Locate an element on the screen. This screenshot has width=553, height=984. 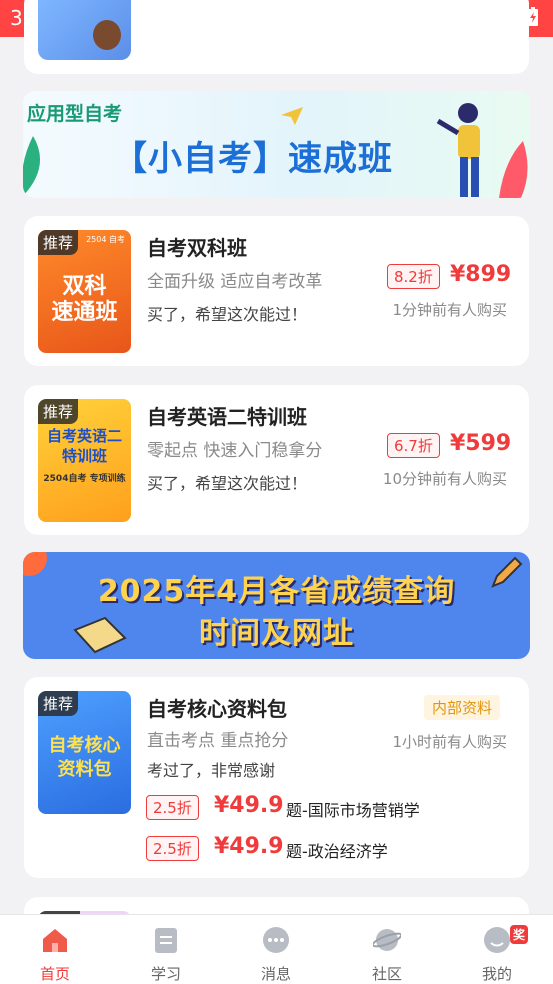
thumbnail-corner-text: 2504 自考 is located at coordinates (105, 239).